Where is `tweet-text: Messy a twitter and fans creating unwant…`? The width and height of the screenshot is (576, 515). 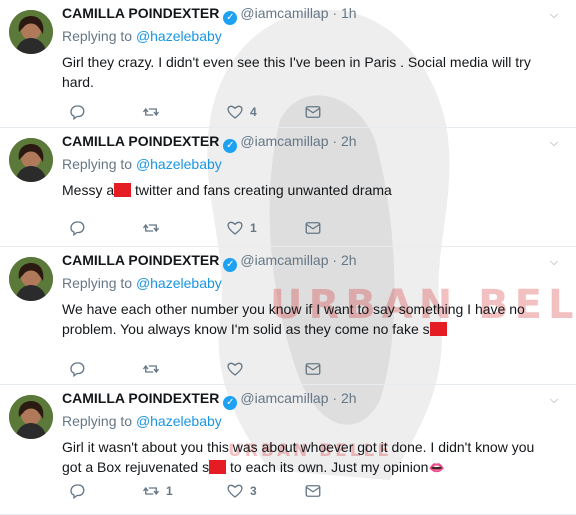
tweet-text: Messy a twitter and fans creating unwant… is located at coordinates (307, 190).